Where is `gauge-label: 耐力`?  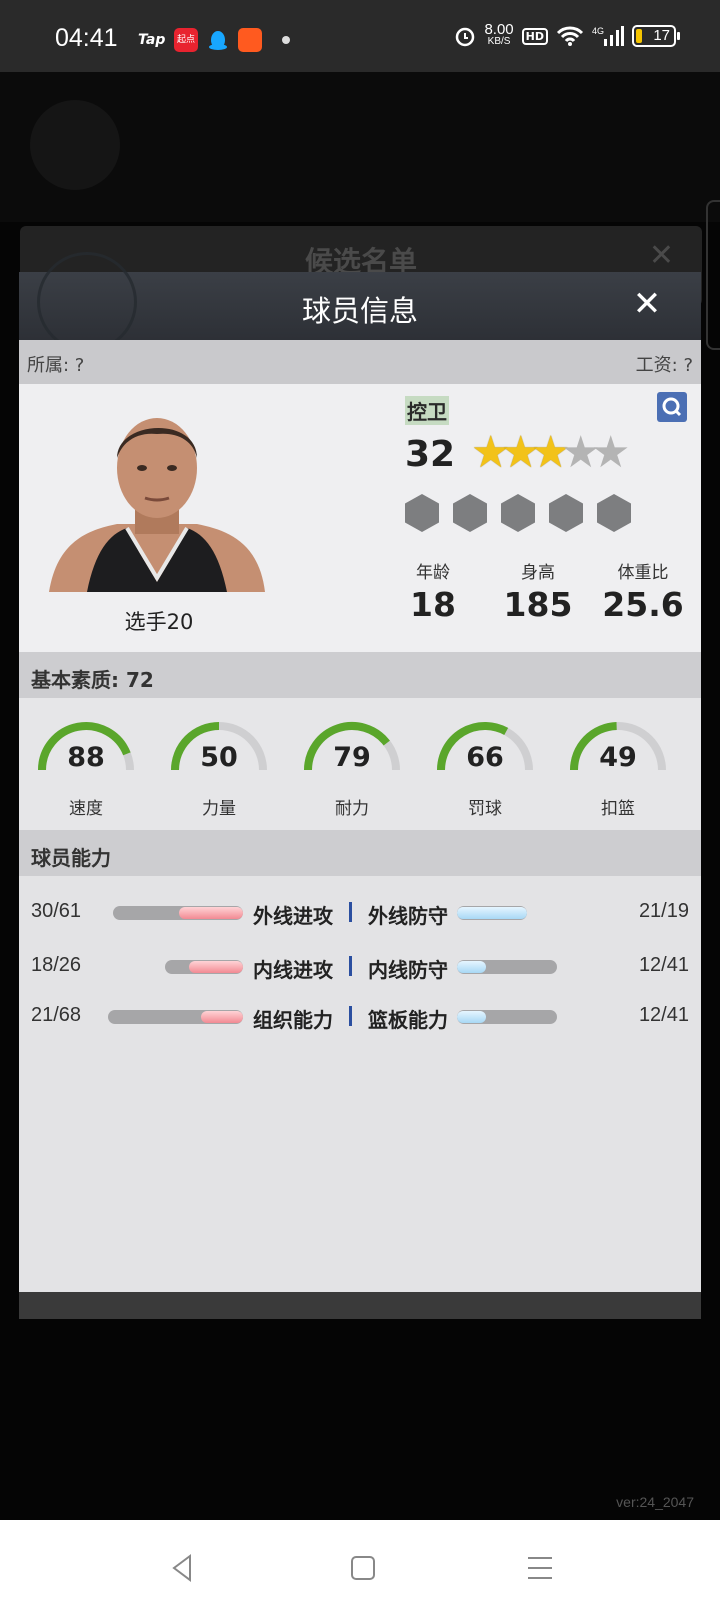
gauge-label: 耐力 is located at coordinates (352, 809).